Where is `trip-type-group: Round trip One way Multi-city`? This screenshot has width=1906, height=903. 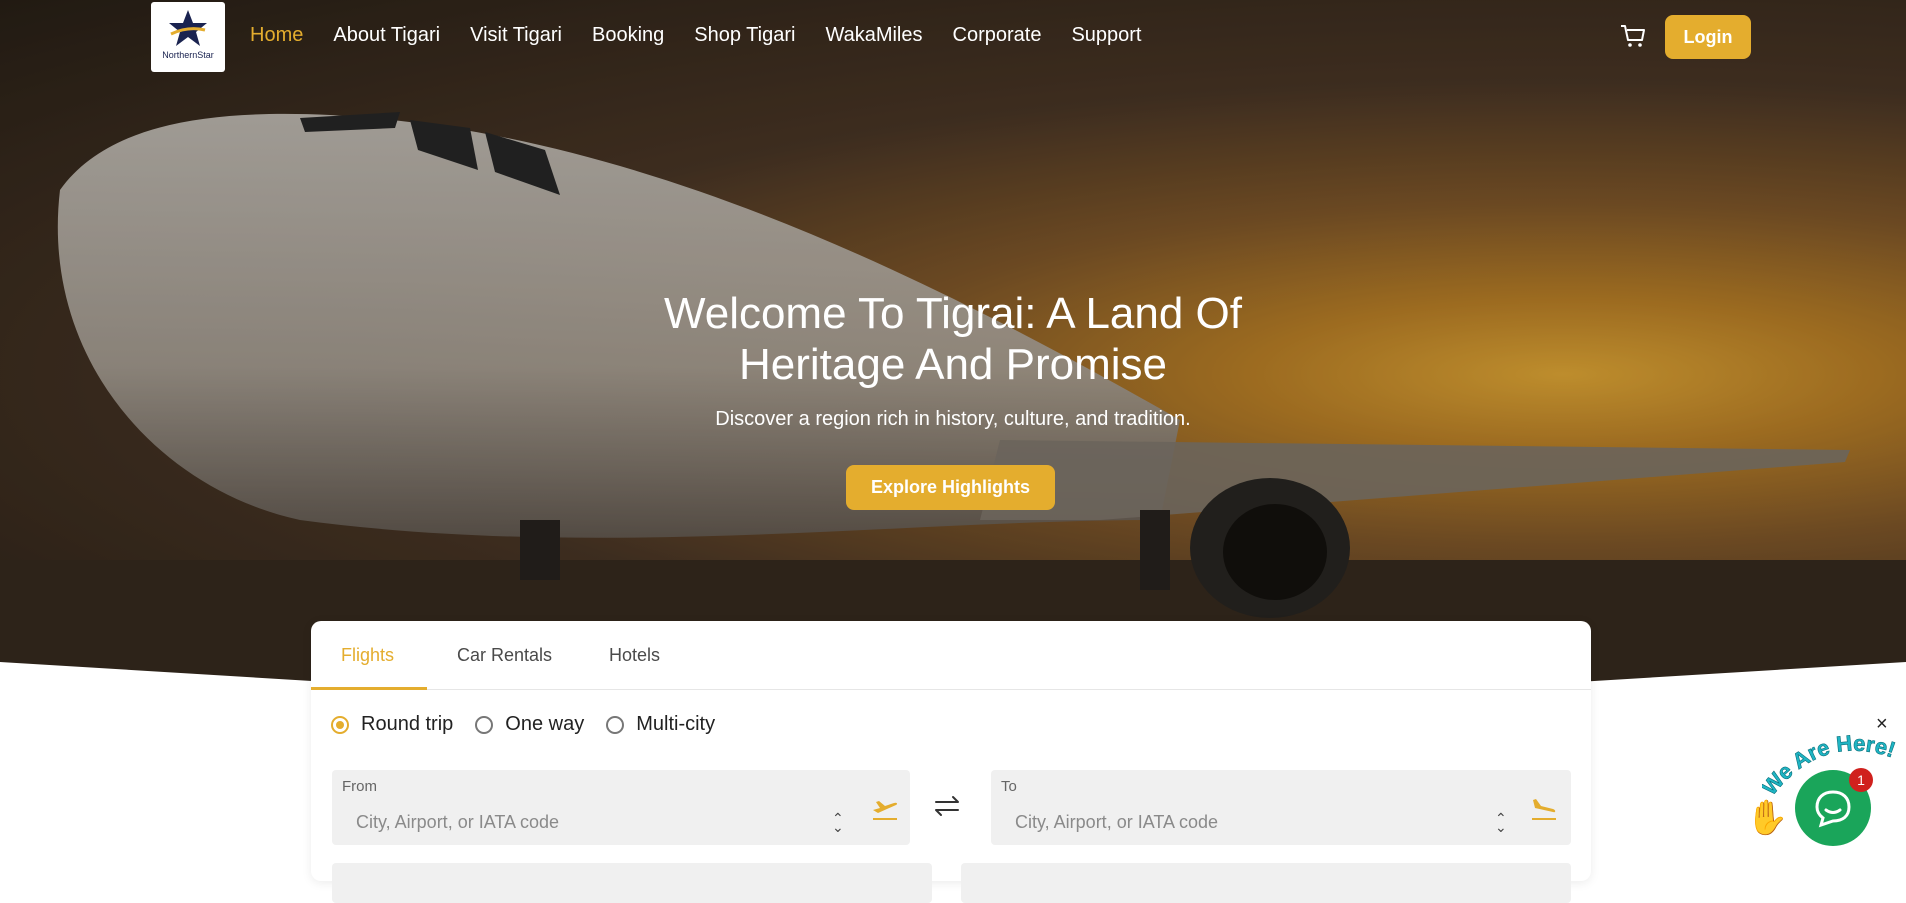
trip-type-group: Round trip One way Multi-city is located at coordinates (534, 724).